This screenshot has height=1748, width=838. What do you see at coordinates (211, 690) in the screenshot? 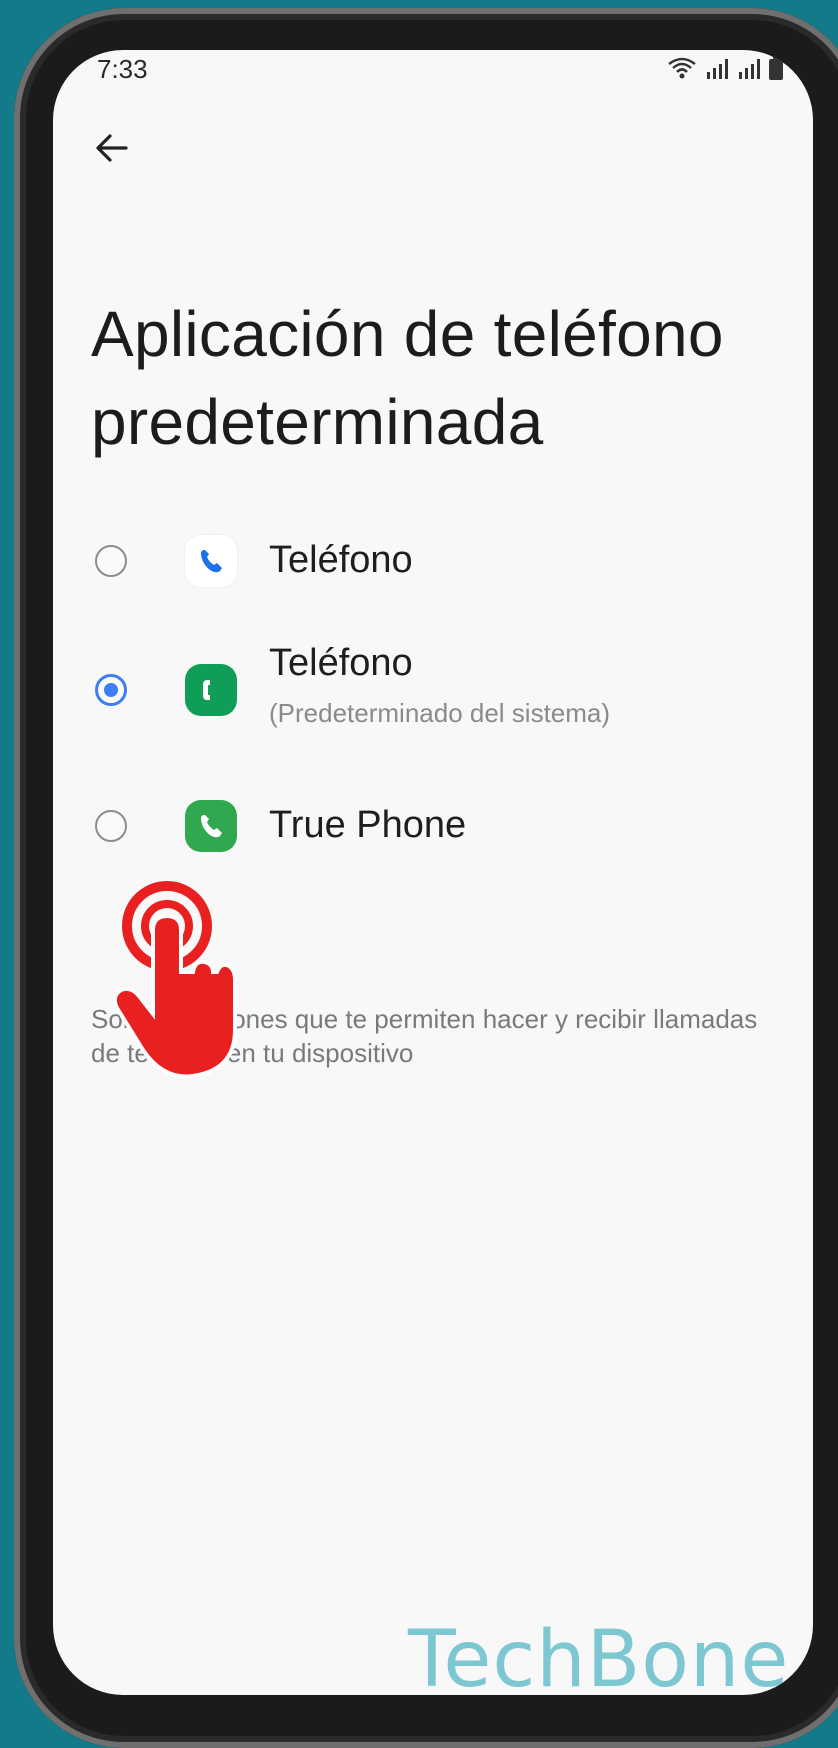
I see `samsung-phone-icon` at bounding box center [211, 690].